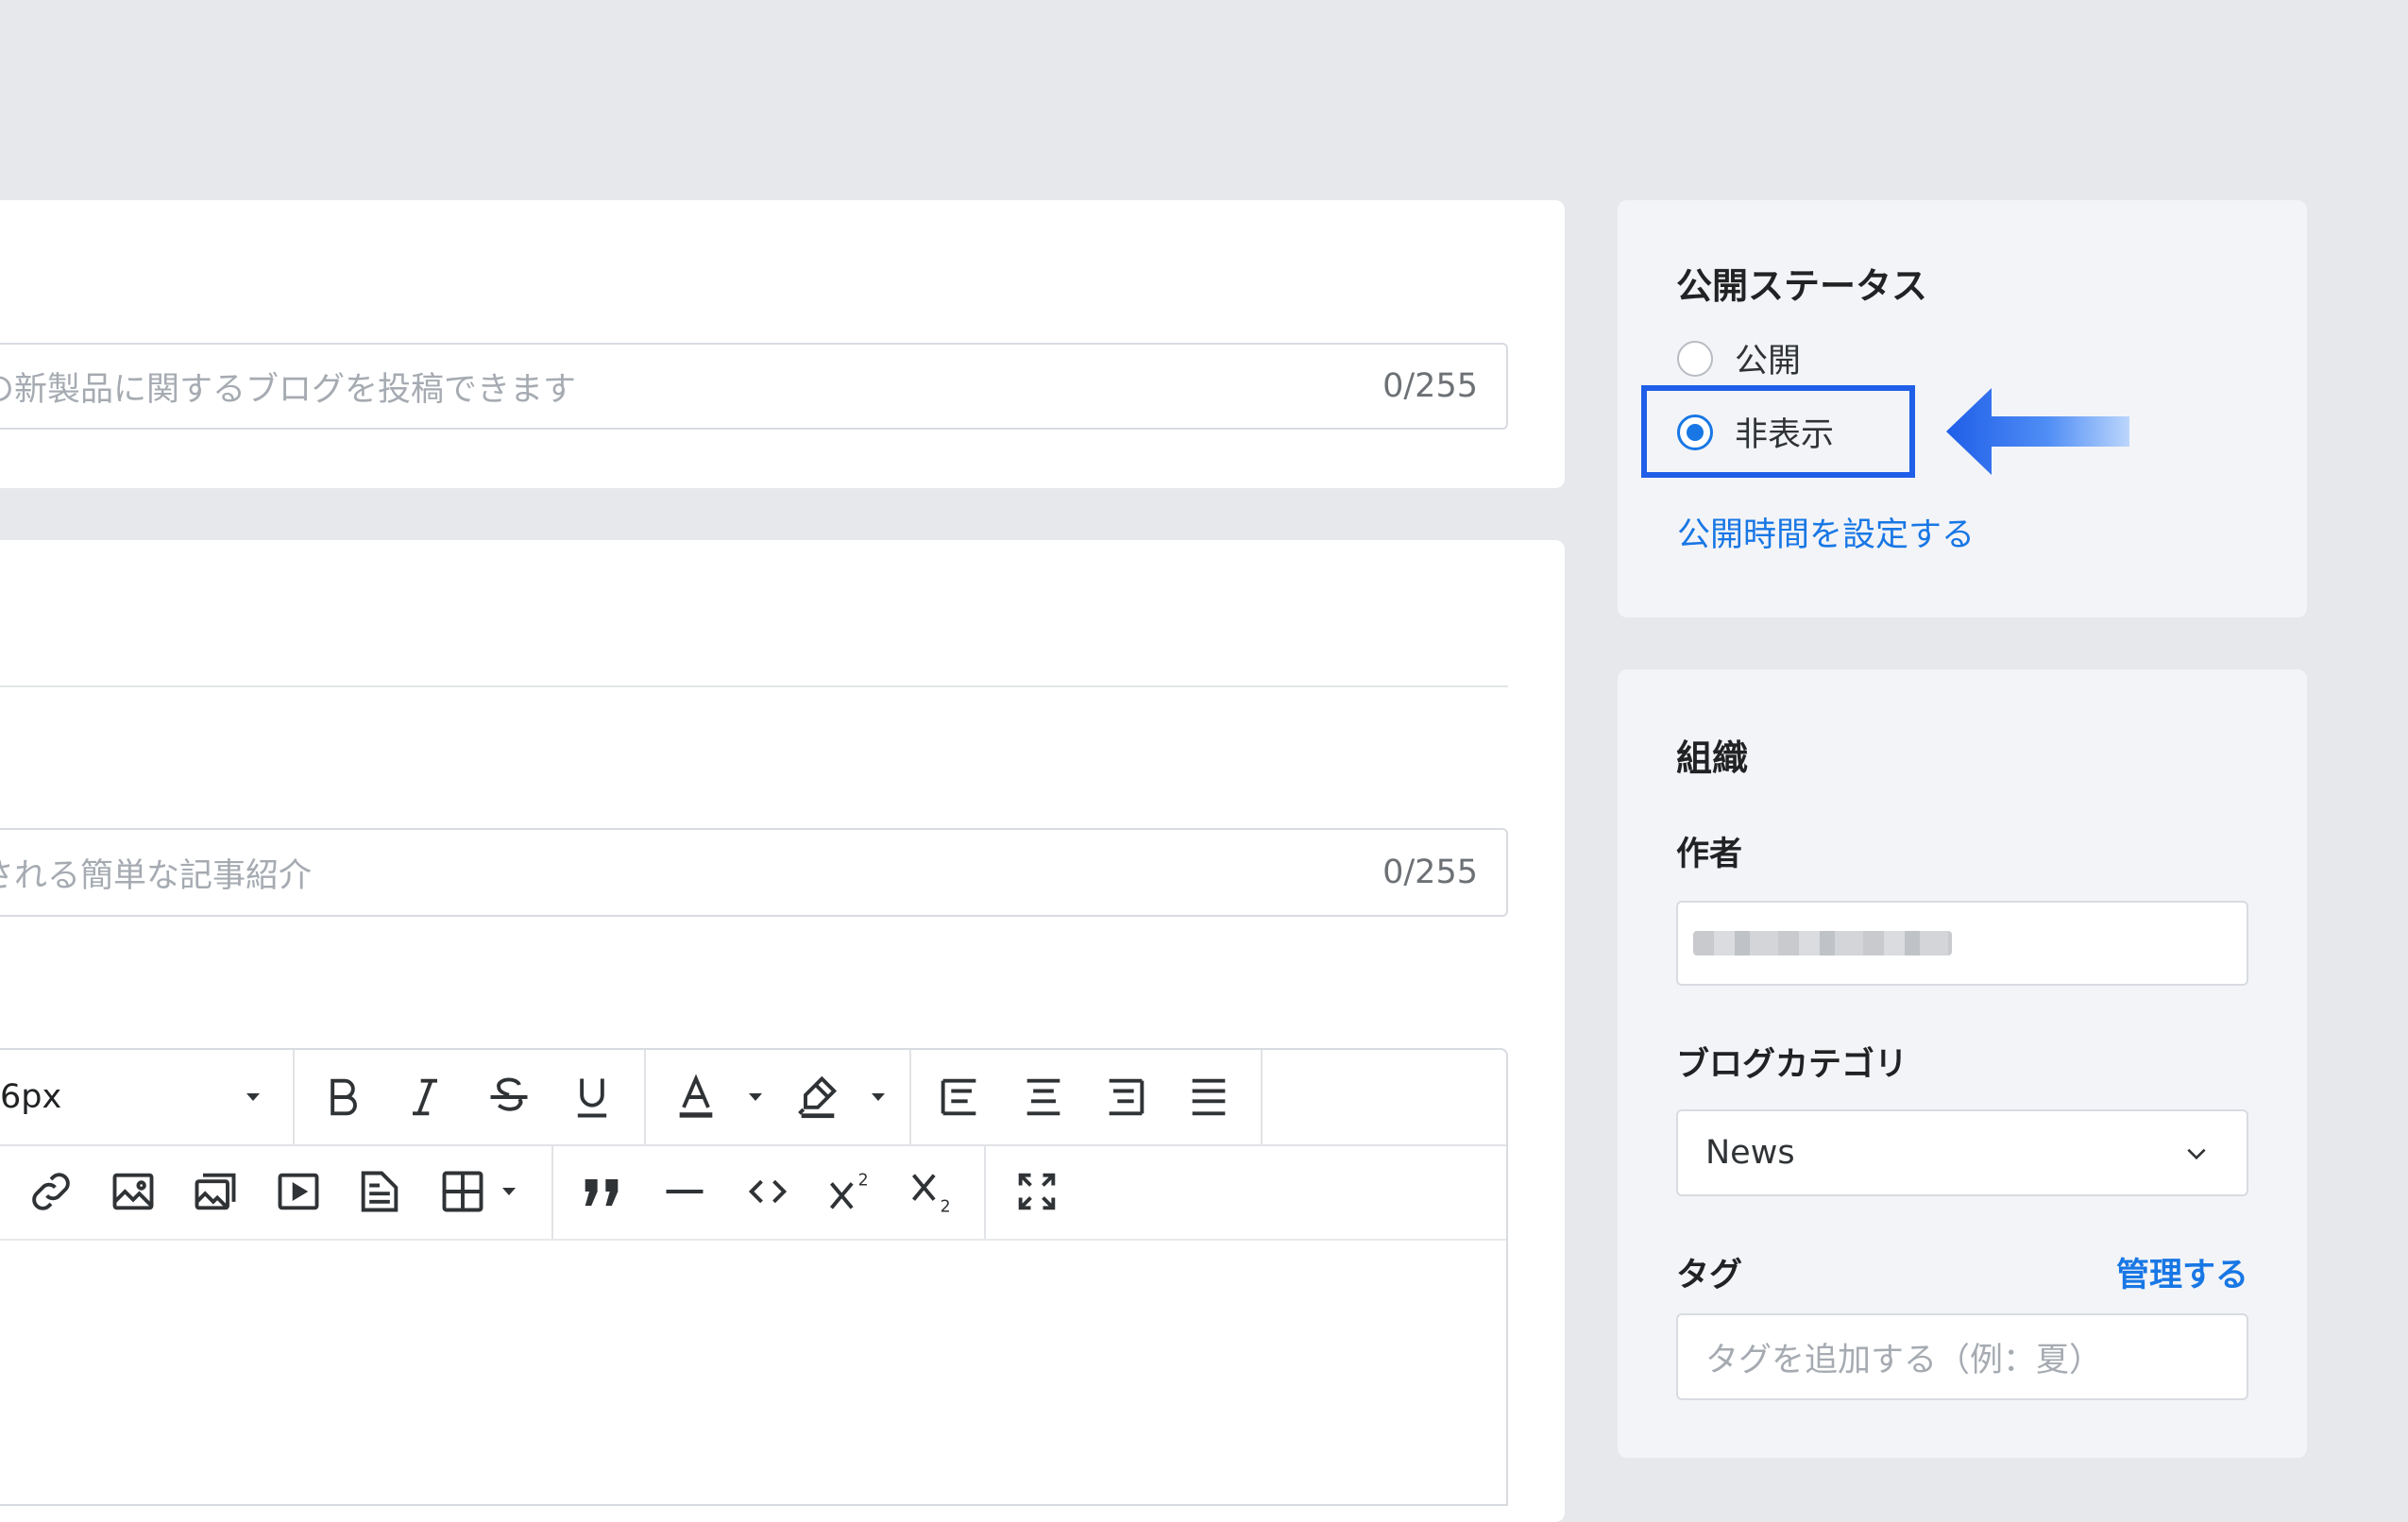  Describe the element at coordinates (696, 1097) in the screenshot. I see `font-color-icon` at that location.